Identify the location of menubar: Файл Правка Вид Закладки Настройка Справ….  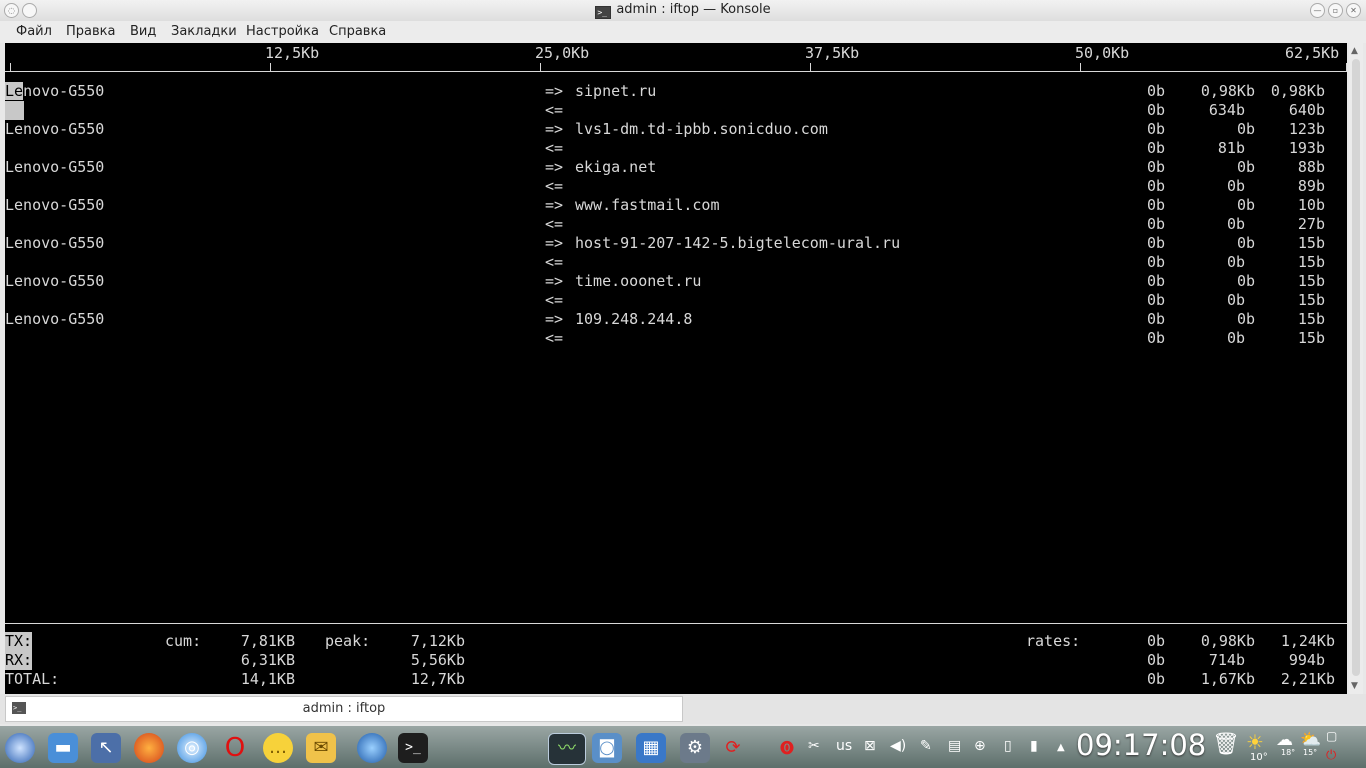
(683, 32).